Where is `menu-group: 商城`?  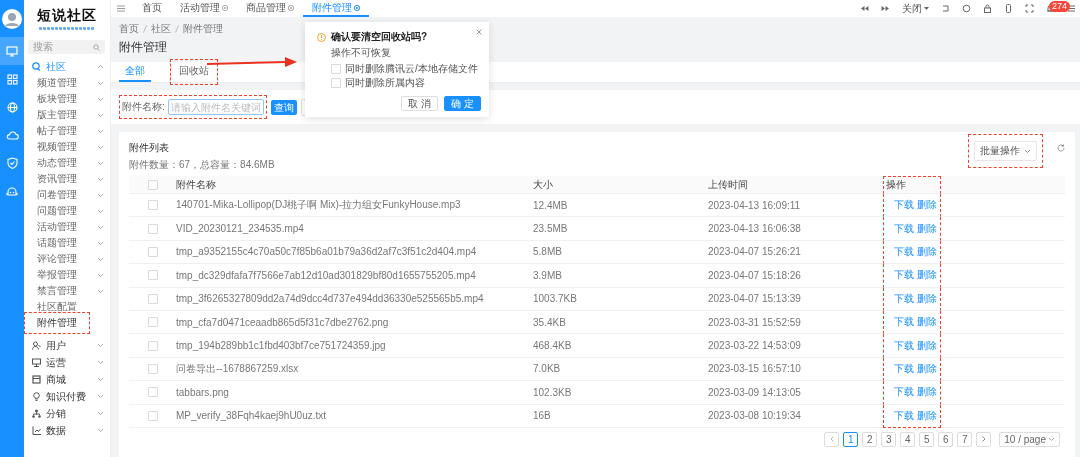
menu-group: 商城 is located at coordinates (67, 379).